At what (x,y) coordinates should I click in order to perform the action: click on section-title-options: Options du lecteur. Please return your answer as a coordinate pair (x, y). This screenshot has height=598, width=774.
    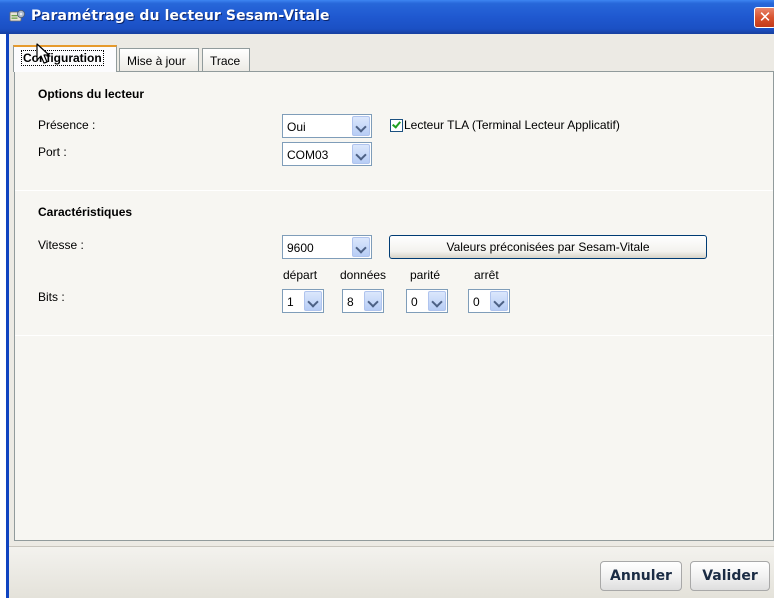
    Looking at the image, I should click on (91, 94).